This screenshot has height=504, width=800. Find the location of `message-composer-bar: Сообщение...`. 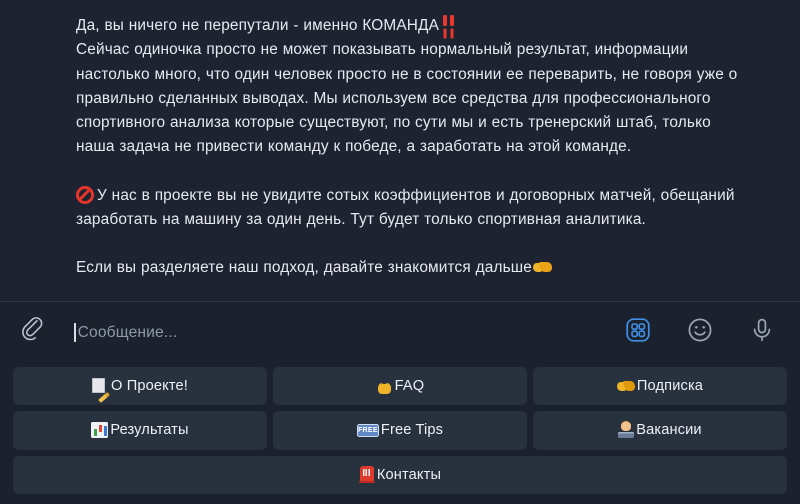

message-composer-bar: Сообщение... is located at coordinates (400, 332).